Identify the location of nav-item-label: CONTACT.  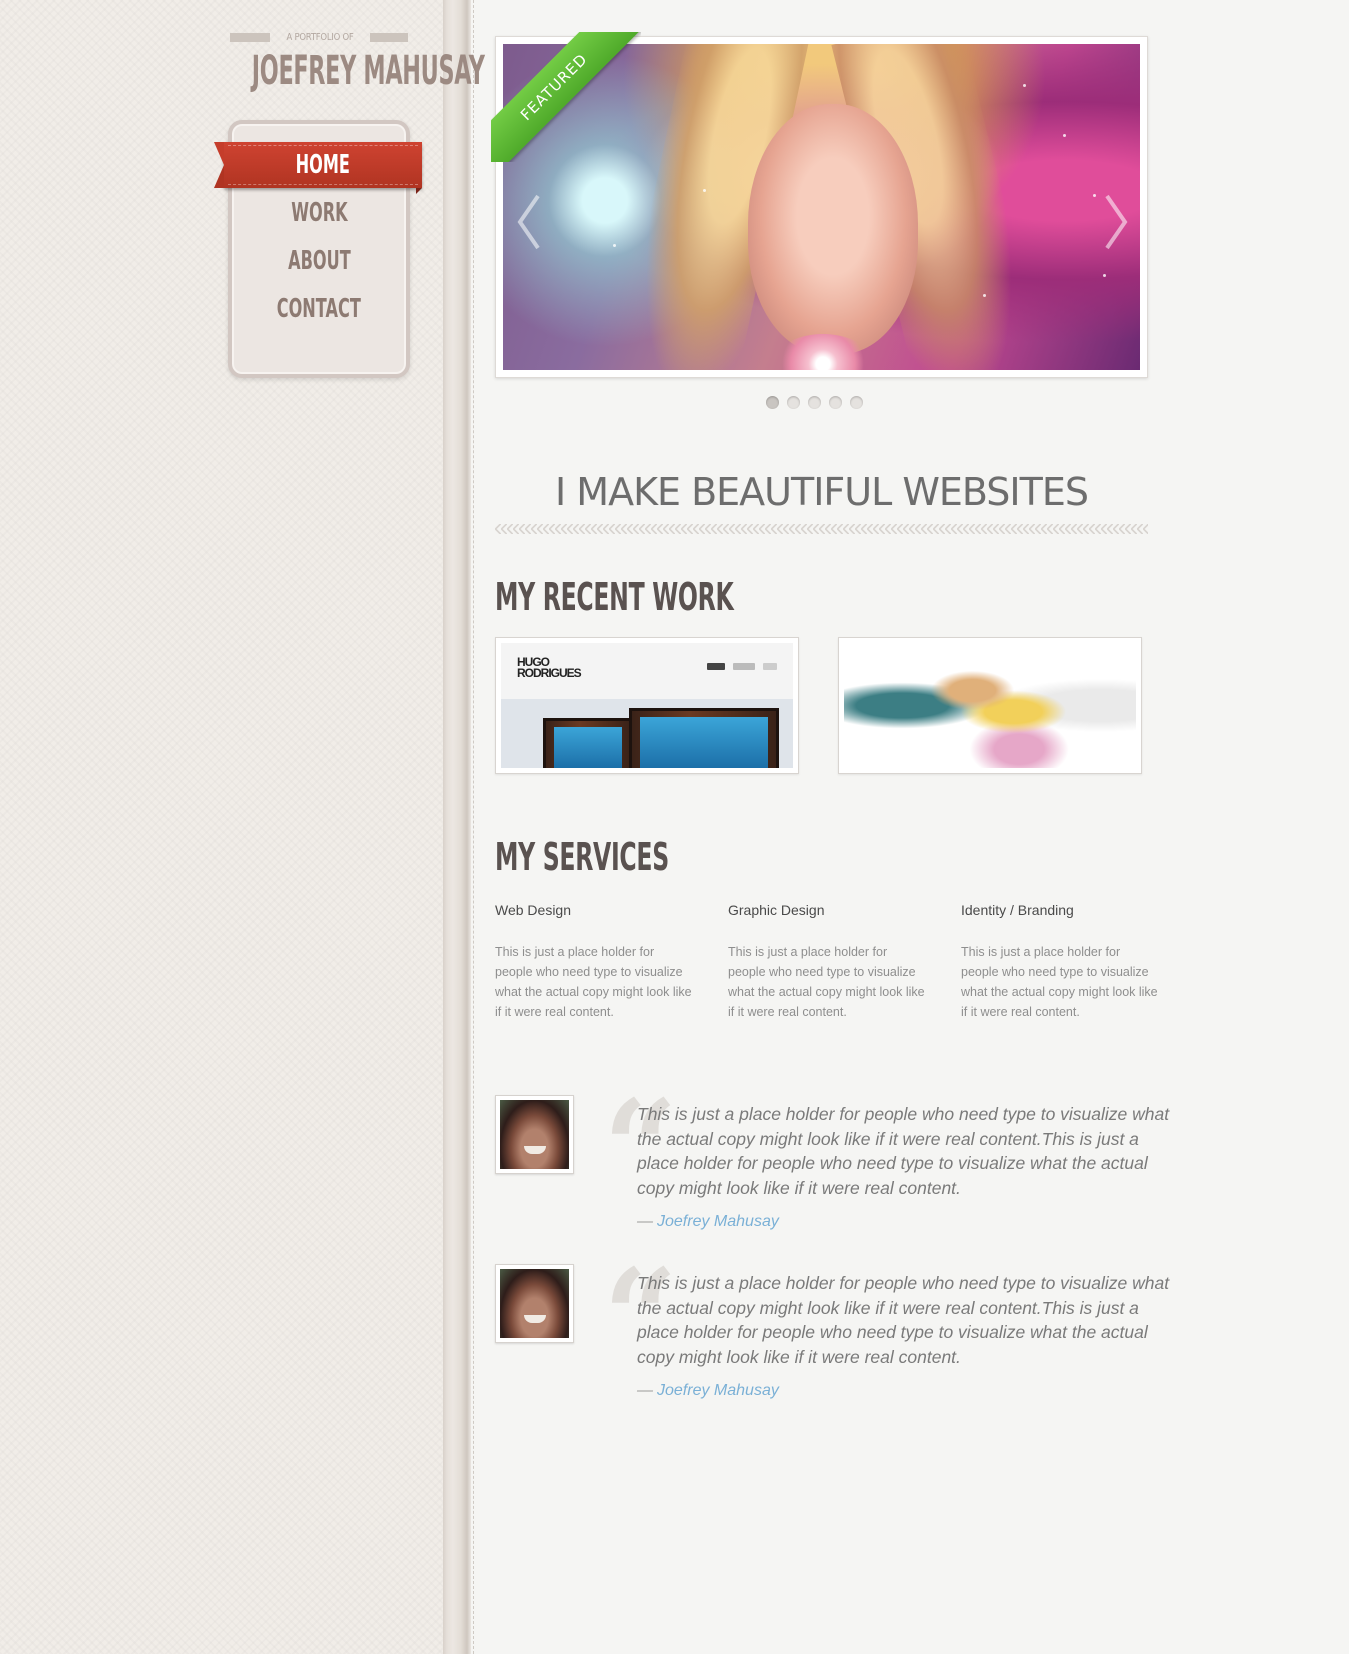
(319, 309).